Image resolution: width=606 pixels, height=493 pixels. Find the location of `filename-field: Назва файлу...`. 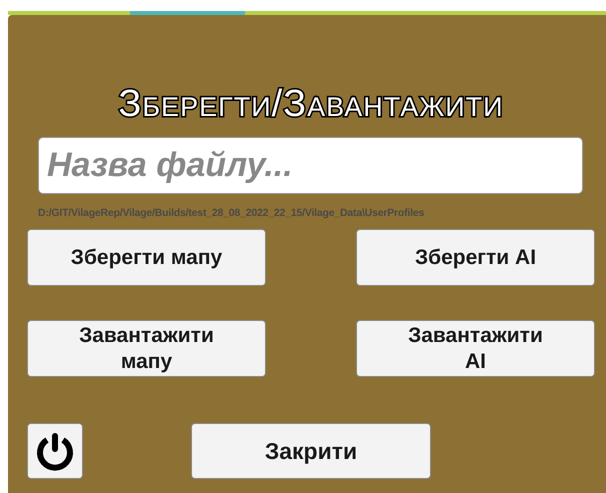

filename-field: Назва файлу... is located at coordinates (310, 165).